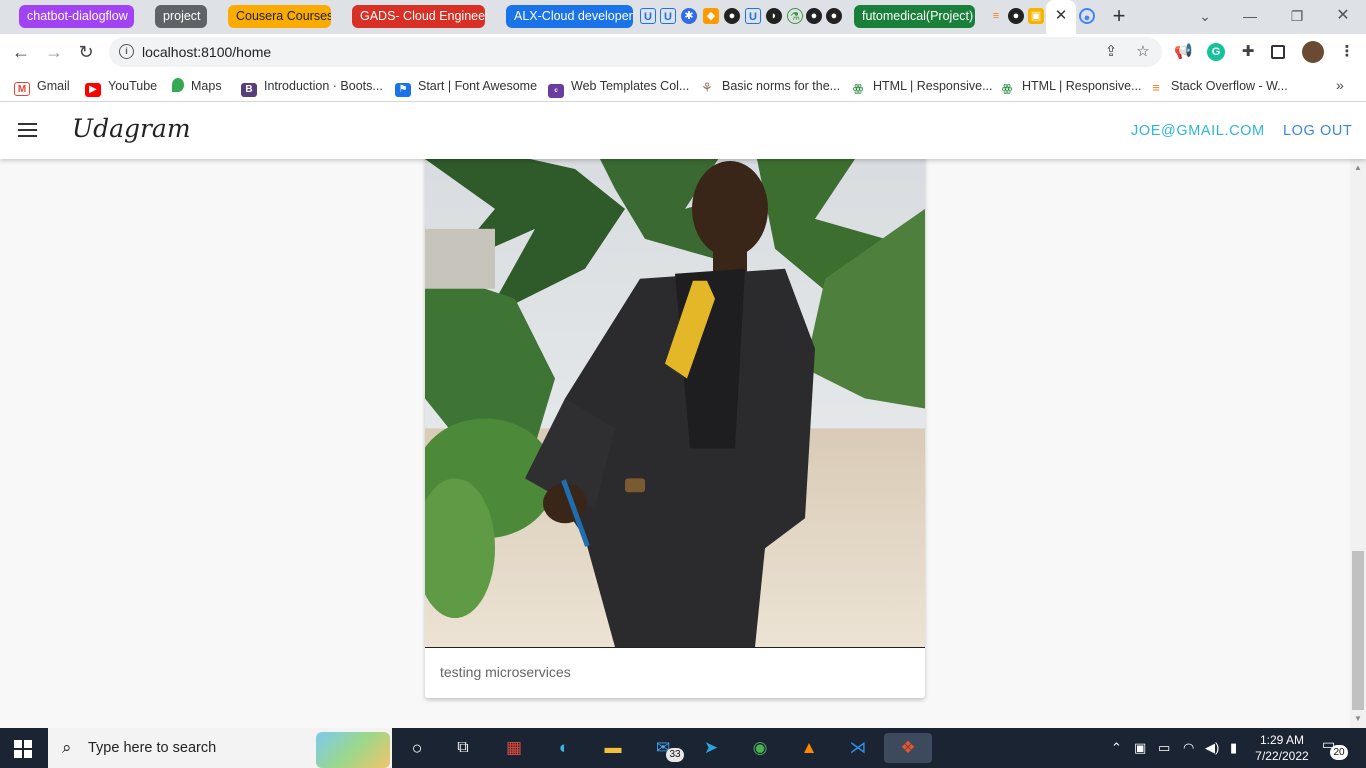  Describe the element at coordinates (206, 52) in the screenshot. I see `url-text: localhost:8100/home` at that location.